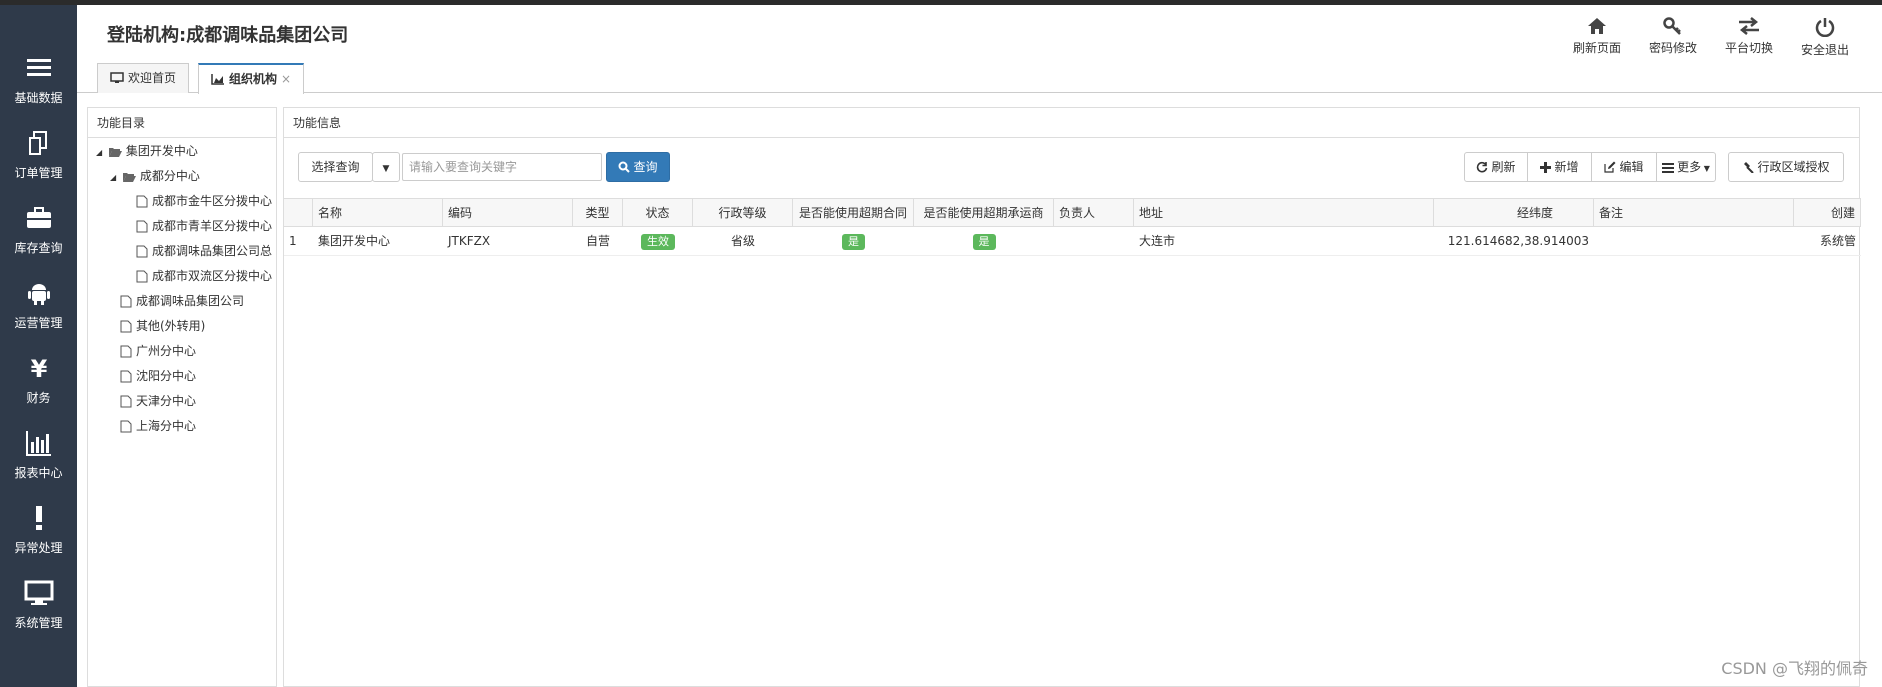  What do you see at coordinates (158, 376) in the screenshot?
I see `tree-node-shenyang: 沈阳分中心` at bounding box center [158, 376].